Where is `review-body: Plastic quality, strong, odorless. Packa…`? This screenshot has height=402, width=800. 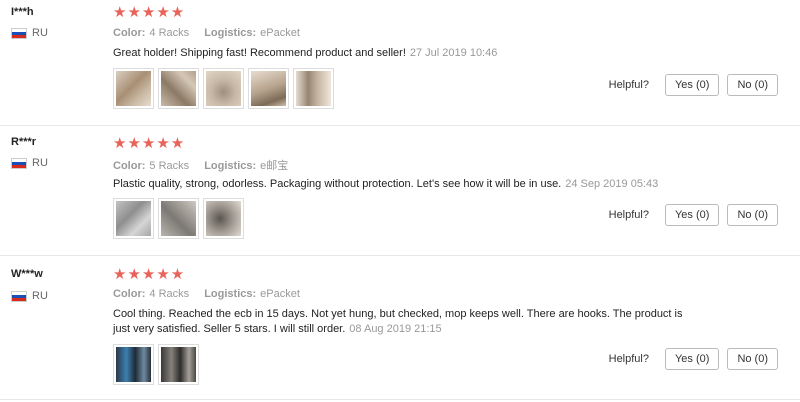 review-body: Plastic quality, strong, odorless. Packa… is located at coordinates (337, 184).